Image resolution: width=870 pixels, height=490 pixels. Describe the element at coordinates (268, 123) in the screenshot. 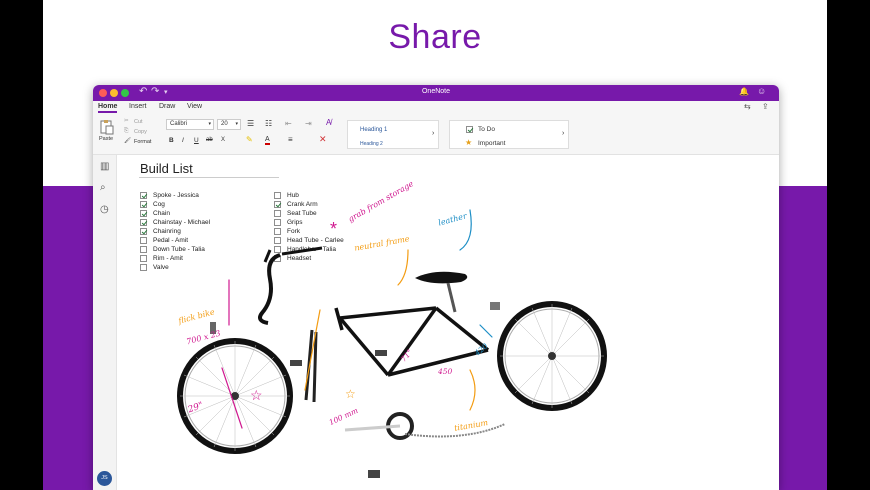

I see `numbering-icon: ☷` at that location.